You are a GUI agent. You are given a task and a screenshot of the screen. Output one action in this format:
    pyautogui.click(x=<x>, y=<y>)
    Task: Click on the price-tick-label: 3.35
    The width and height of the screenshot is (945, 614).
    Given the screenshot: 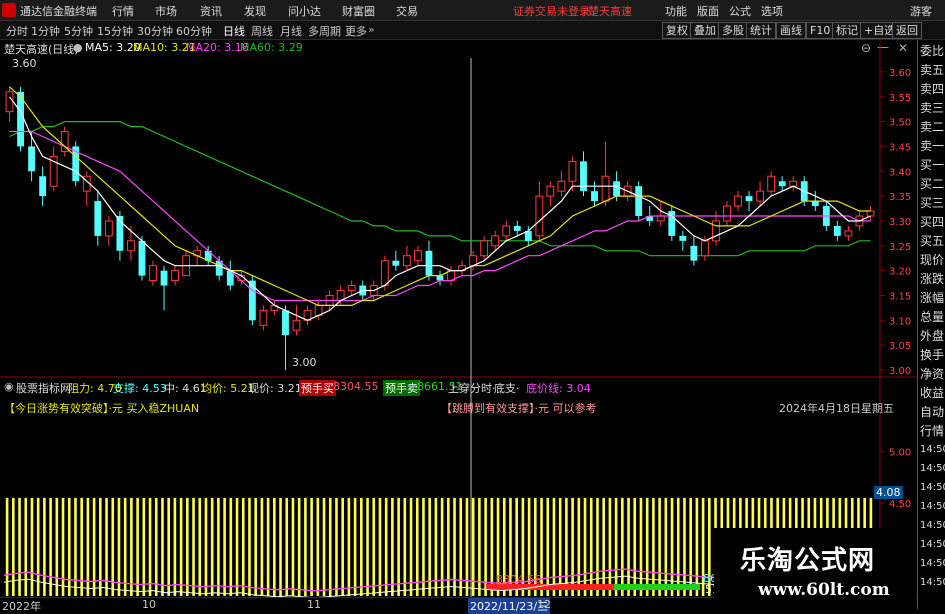 What is the action you would take?
    pyautogui.click(x=900, y=197)
    